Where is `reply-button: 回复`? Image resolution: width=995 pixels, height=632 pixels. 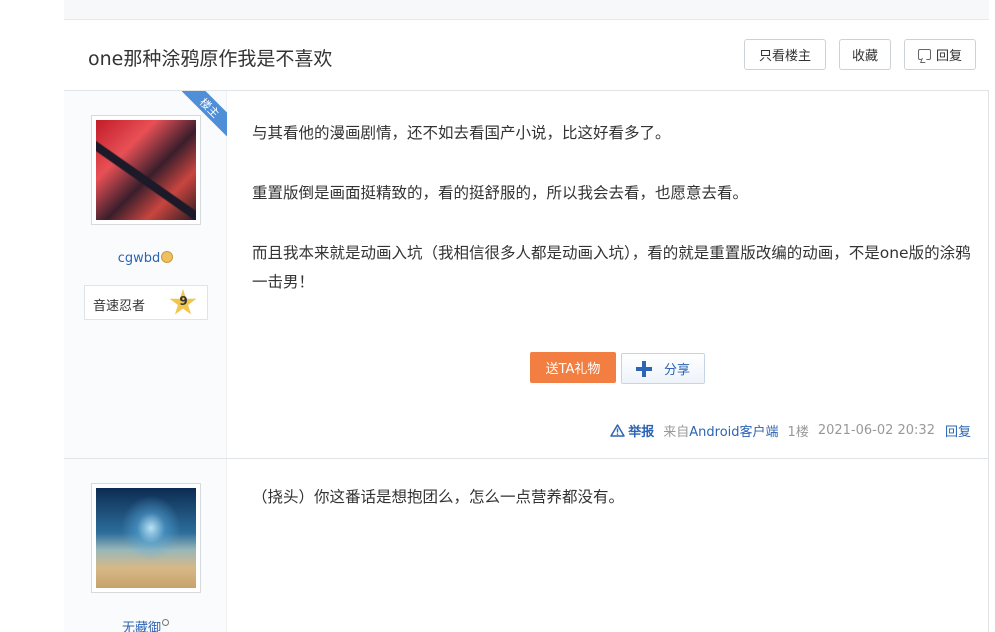 reply-button: 回复 is located at coordinates (940, 54).